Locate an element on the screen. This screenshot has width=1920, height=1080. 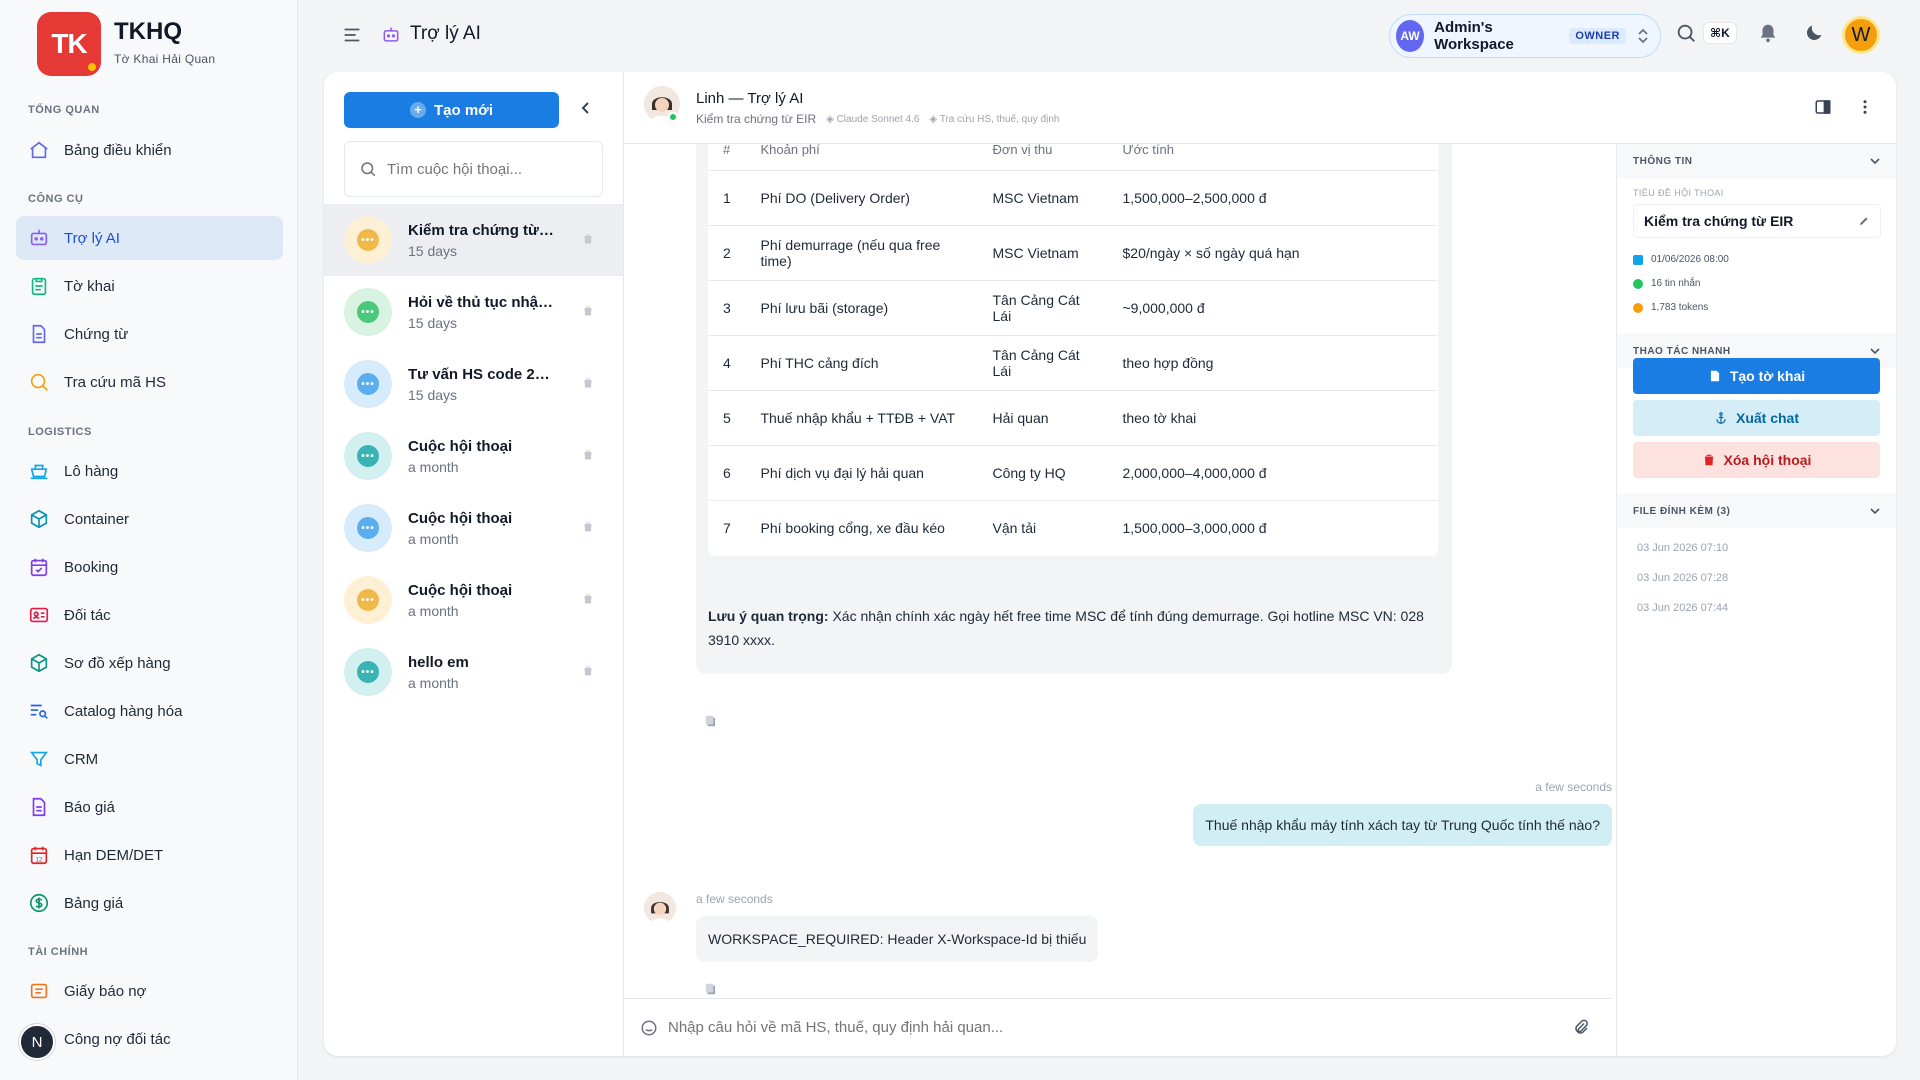
sidebar-item-dashboard: Bảng điều khiển is located at coordinates (149, 150).